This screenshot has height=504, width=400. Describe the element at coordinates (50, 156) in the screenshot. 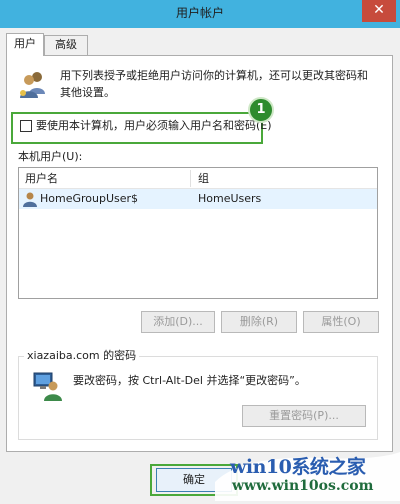

I see `users-list-label: 本机用户(U):` at that location.